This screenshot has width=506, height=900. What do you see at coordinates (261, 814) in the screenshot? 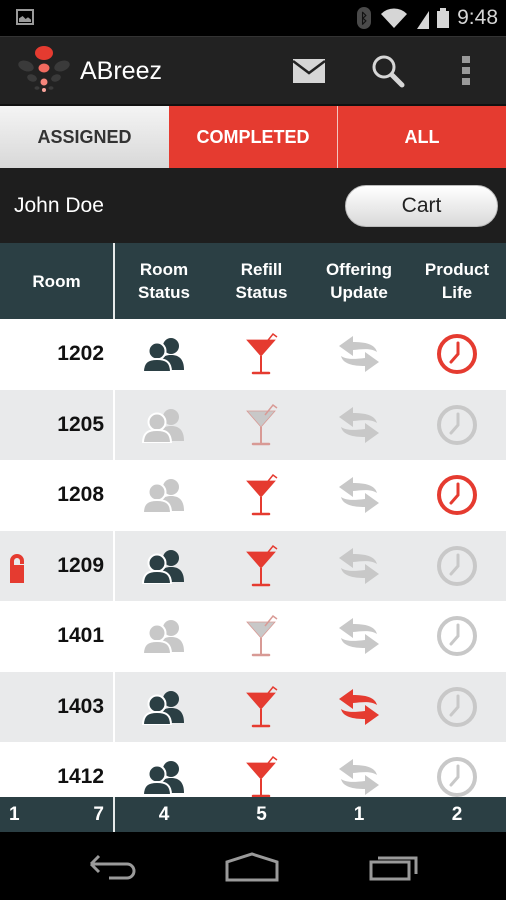
I see `footer-refill-status-count: 5` at bounding box center [261, 814].